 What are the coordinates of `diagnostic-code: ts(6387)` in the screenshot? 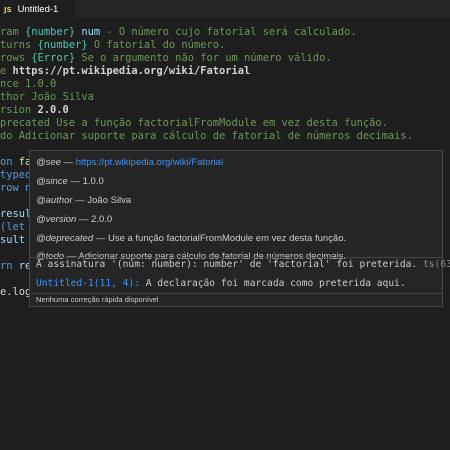 It's located at (436, 264).